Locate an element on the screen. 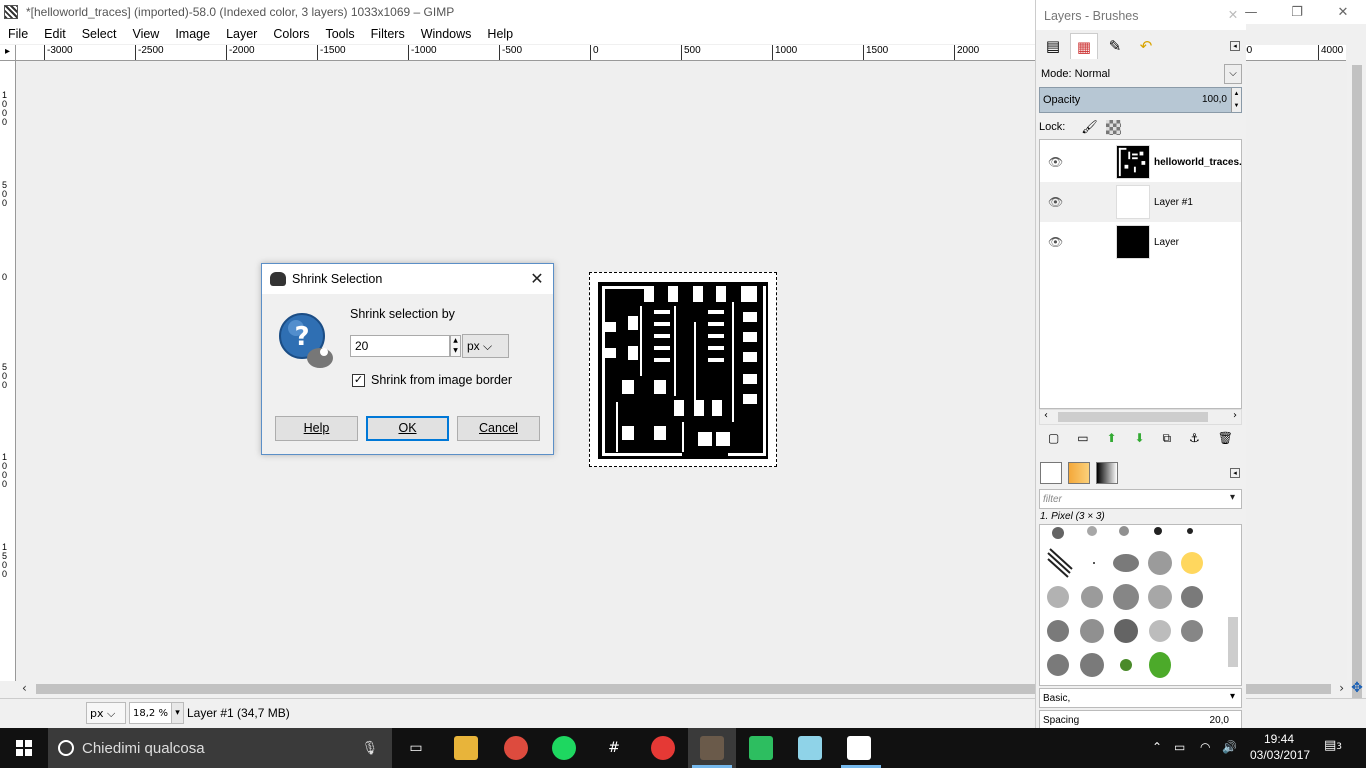 This screenshot has height=768, width=1366. tab-patterns is located at coordinates (1079, 473).